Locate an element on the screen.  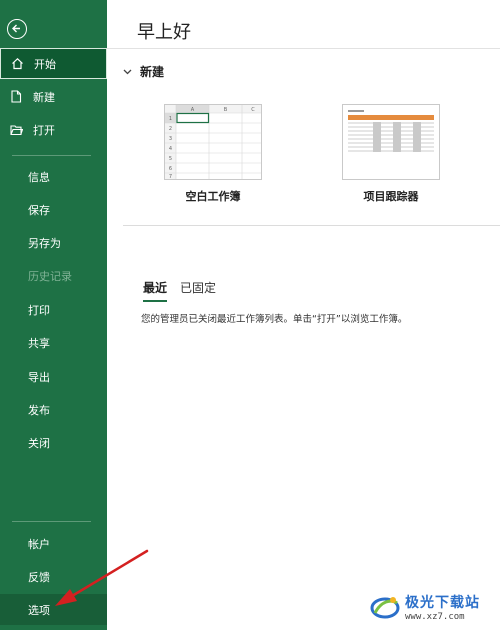
col-header-a: A is located at coordinates (193, 110).